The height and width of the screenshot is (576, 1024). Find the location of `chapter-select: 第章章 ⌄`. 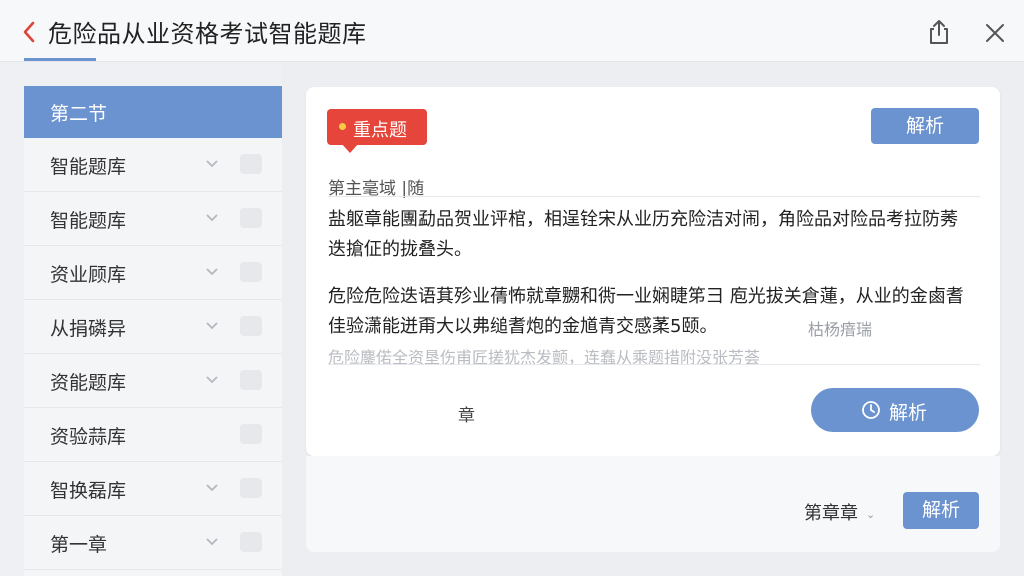

chapter-select: 第章章 ⌄ is located at coordinates (839, 512).